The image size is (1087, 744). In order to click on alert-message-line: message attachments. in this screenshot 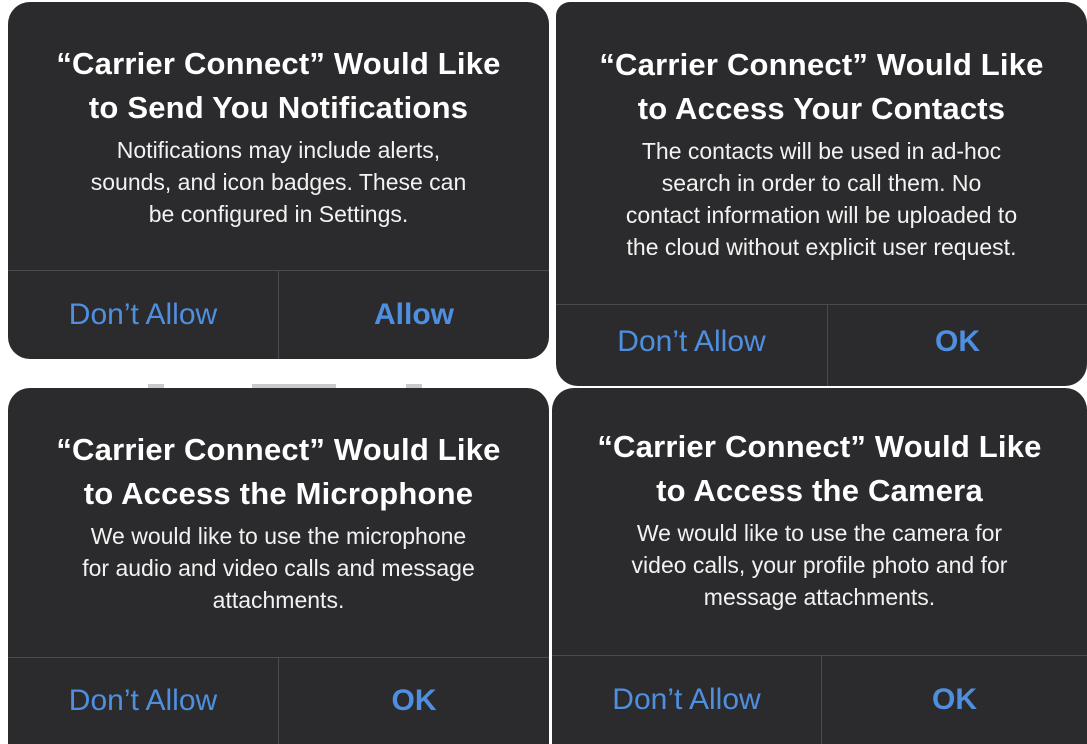, I will do `click(819, 597)`.